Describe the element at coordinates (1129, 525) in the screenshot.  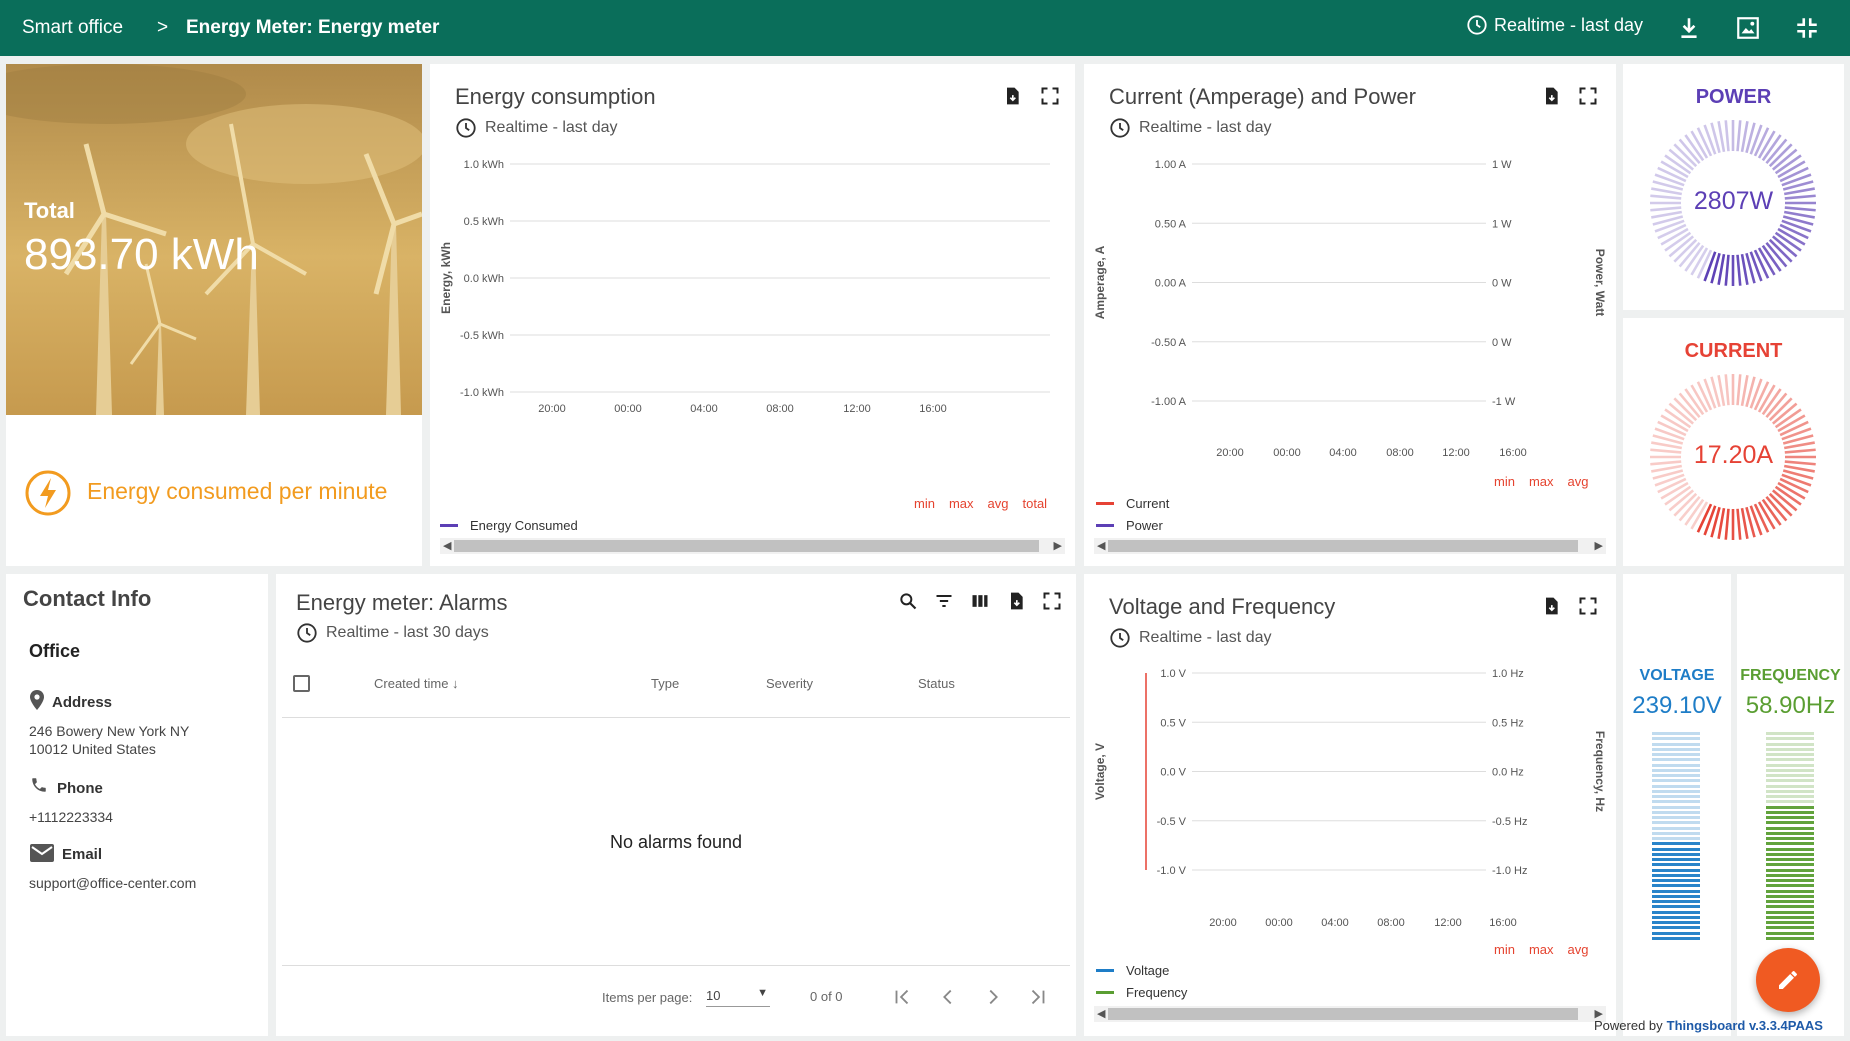
I see `legend-item-power: Power` at that location.